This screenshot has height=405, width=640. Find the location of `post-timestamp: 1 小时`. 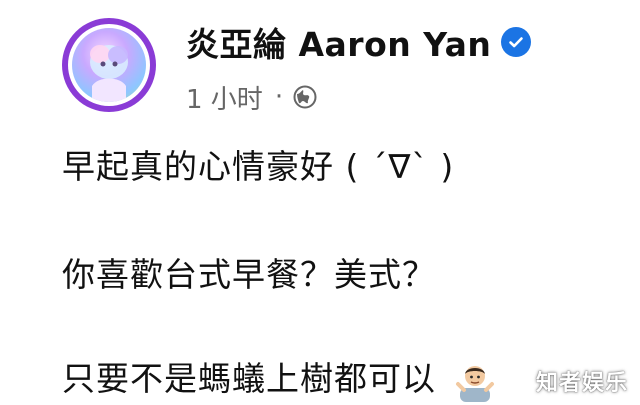

post-timestamp: 1 小时 is located at coordinates (224, 97).